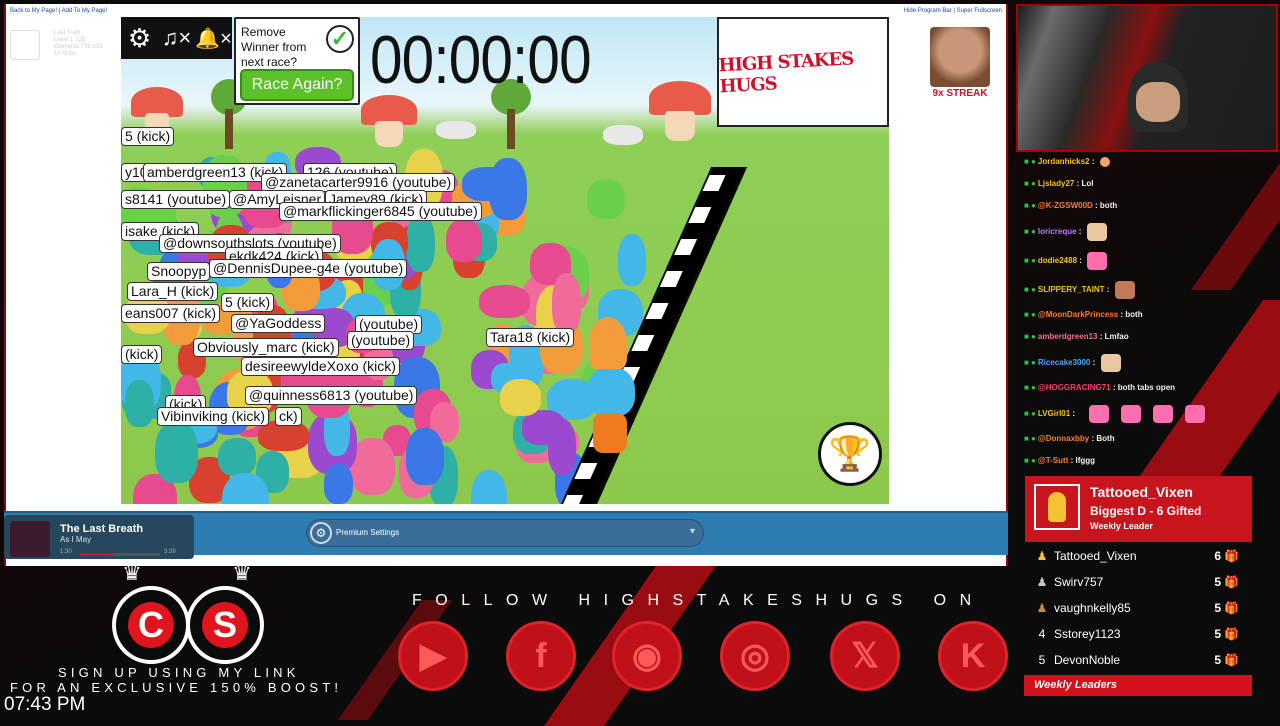 This screenshot has height=726, width=1280. What do you see at coordinates (1217, 556) in the screenshot?
I see `leader-count: 6` at bounding box center [1217, 556].